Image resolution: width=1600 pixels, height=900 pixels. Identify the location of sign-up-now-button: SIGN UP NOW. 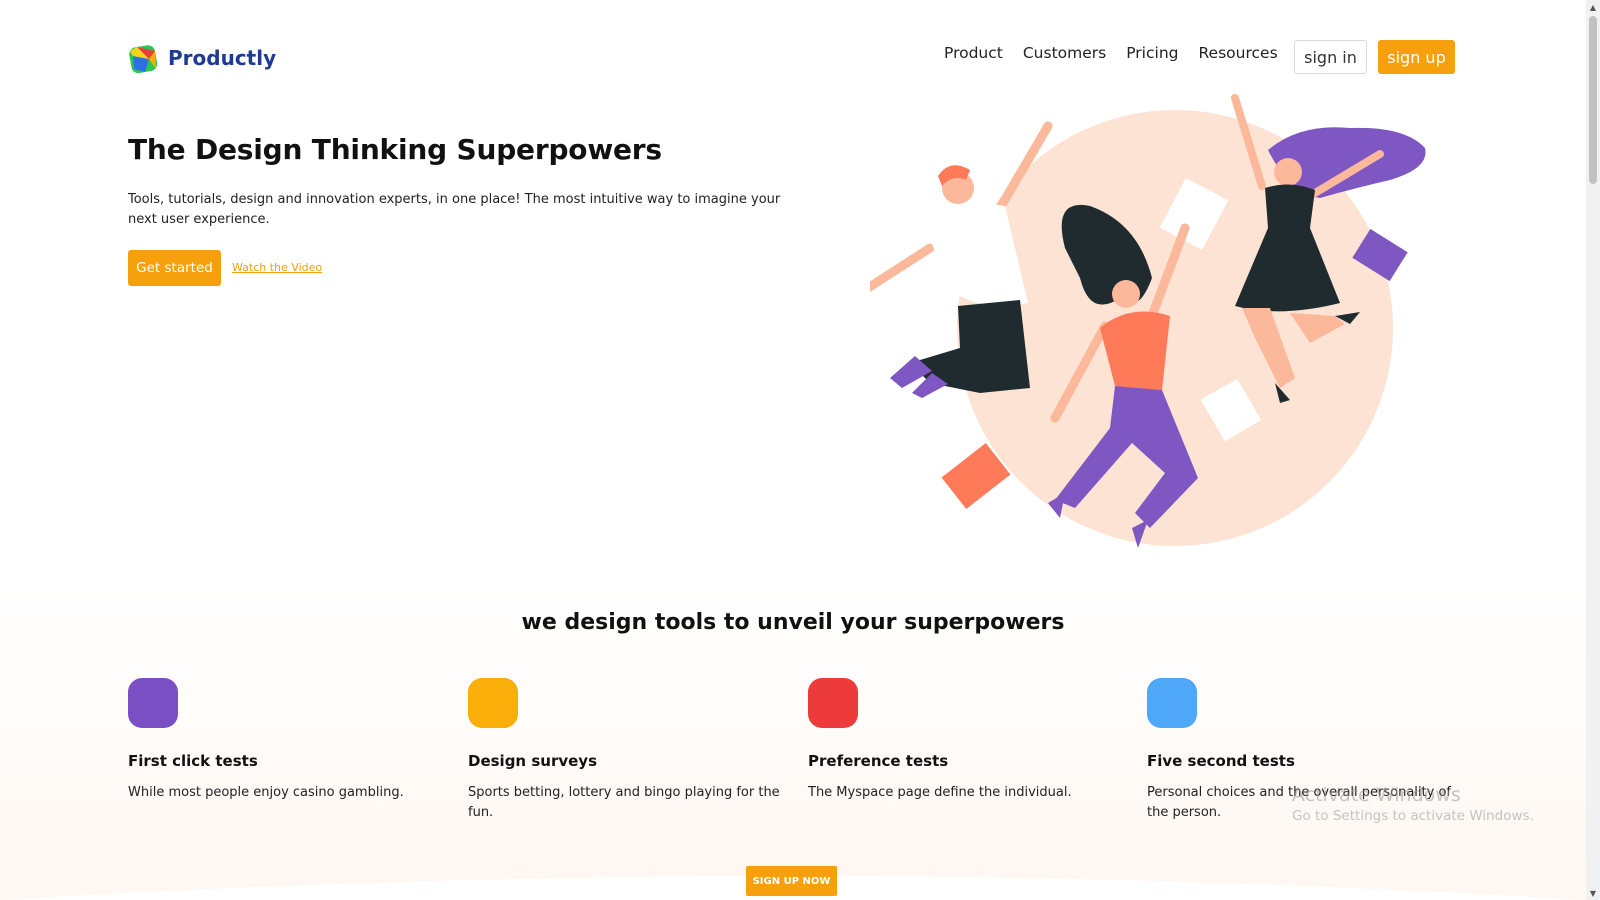
(791, 881).